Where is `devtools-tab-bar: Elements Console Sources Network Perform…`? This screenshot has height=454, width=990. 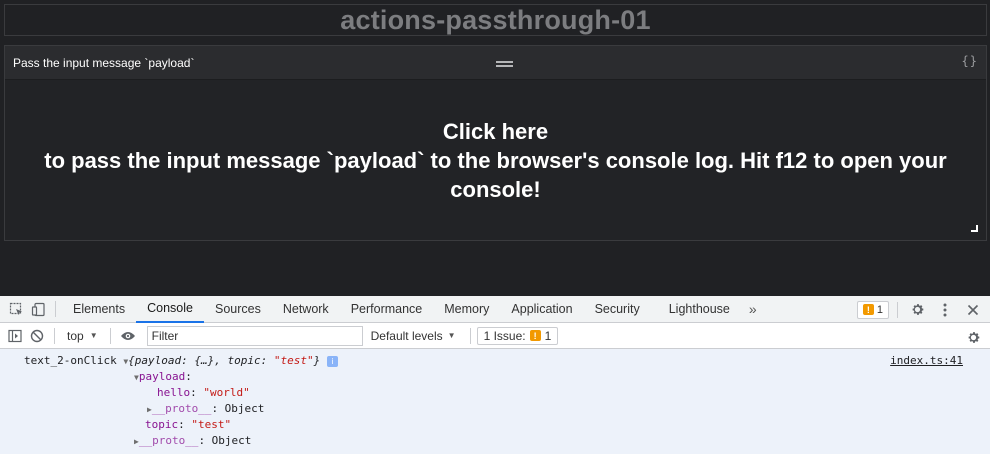
devtools-tab-bar: Elements Console Sources Network Perform… is located at coordinates (495, 309).